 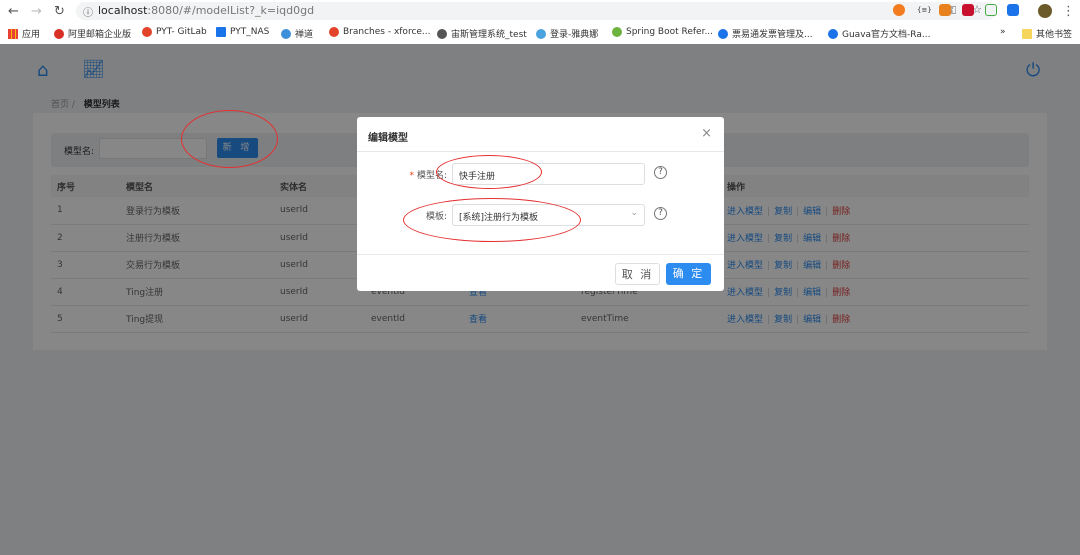 I want to click on mail-icon, so click(x=59, y=33).